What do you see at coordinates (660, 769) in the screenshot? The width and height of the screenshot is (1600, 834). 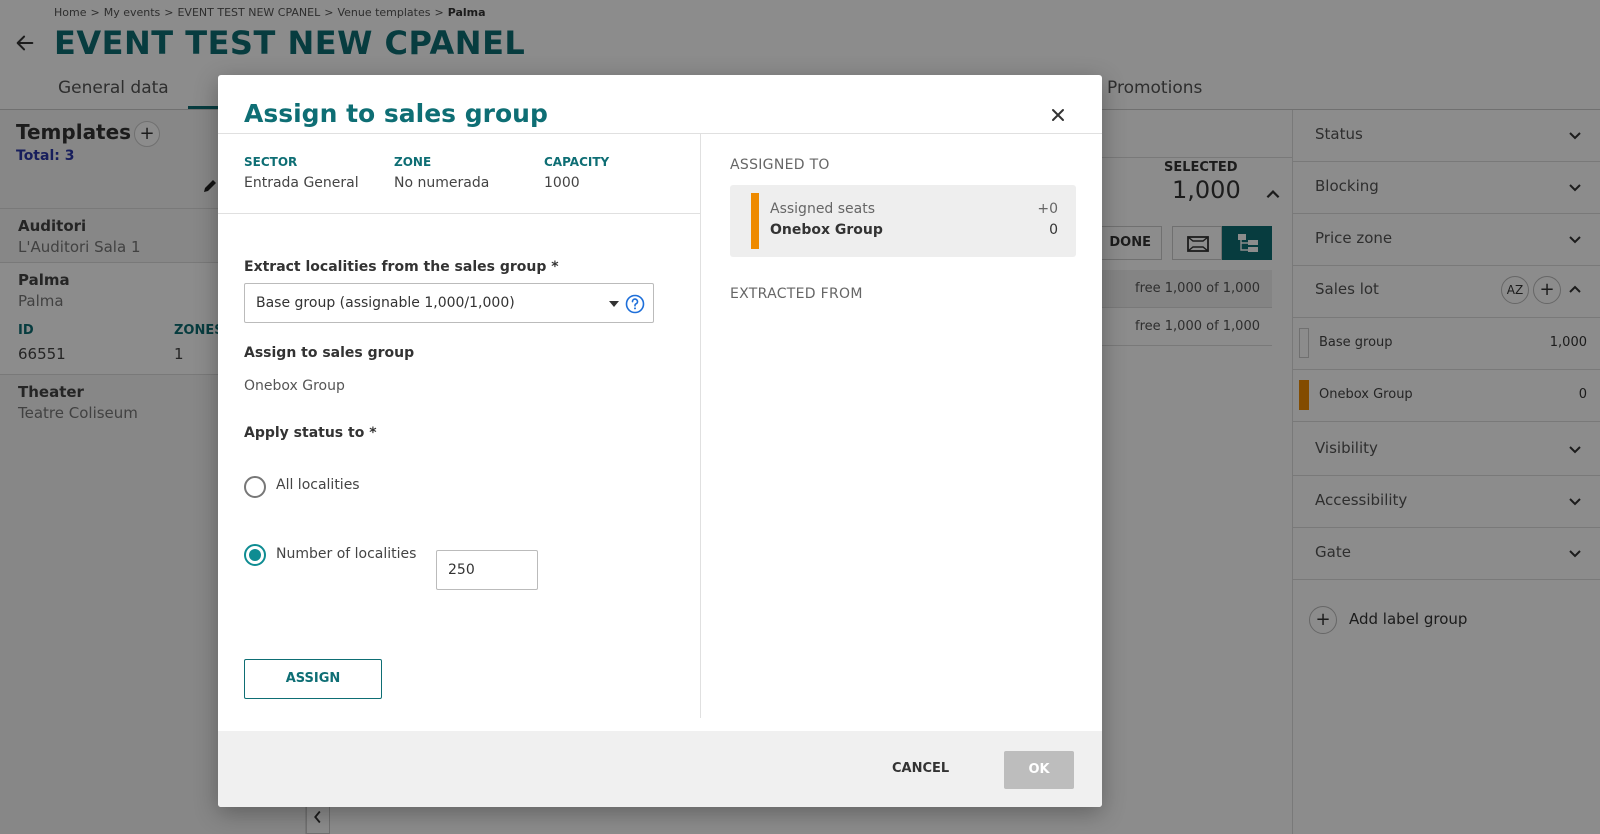 I see `dialog-footer: CANCEL OK` at bounding box center [660, 769].